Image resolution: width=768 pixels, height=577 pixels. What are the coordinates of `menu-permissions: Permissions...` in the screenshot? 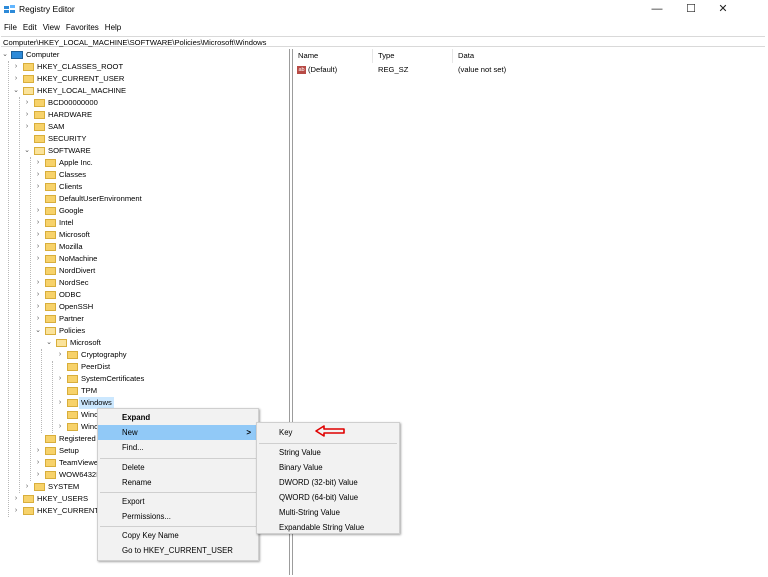 It's located at (178, 516).